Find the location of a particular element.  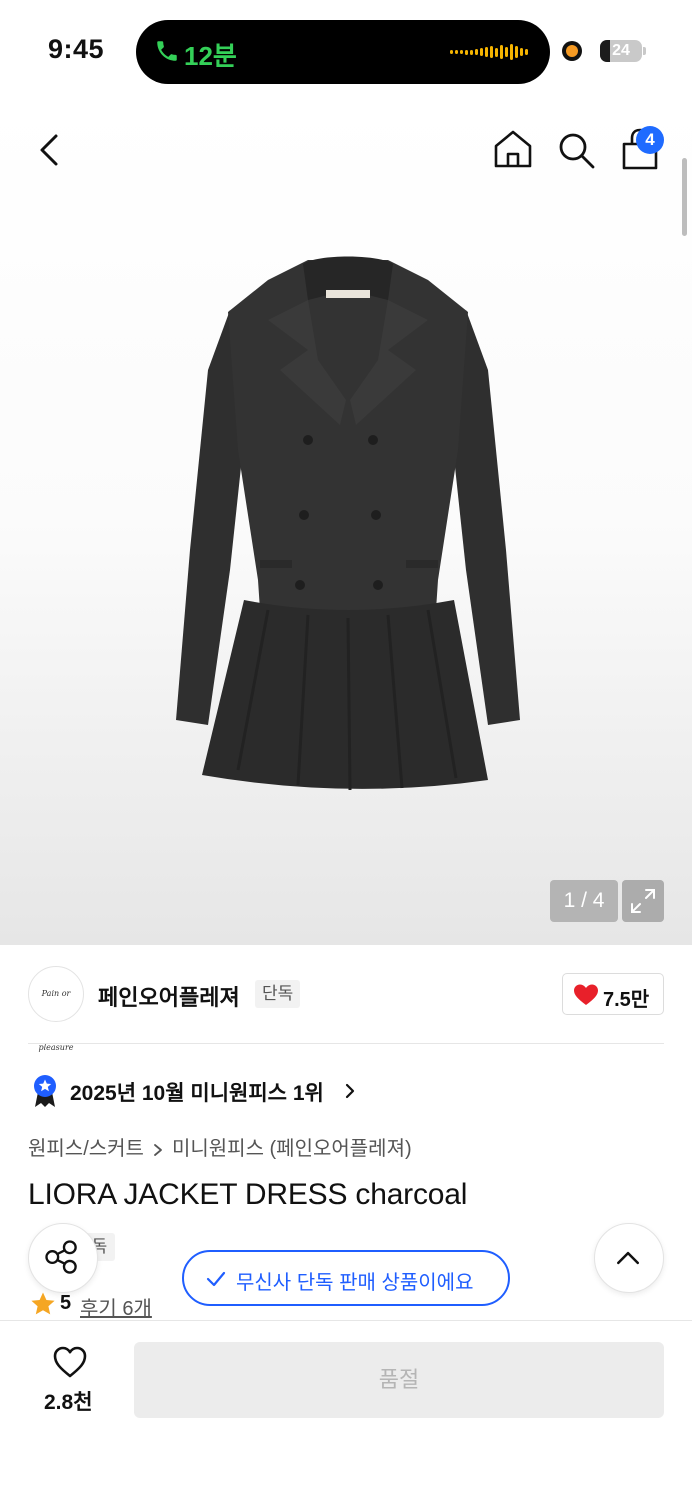

chevron-up-icon is located at coordinates (628, 1258).